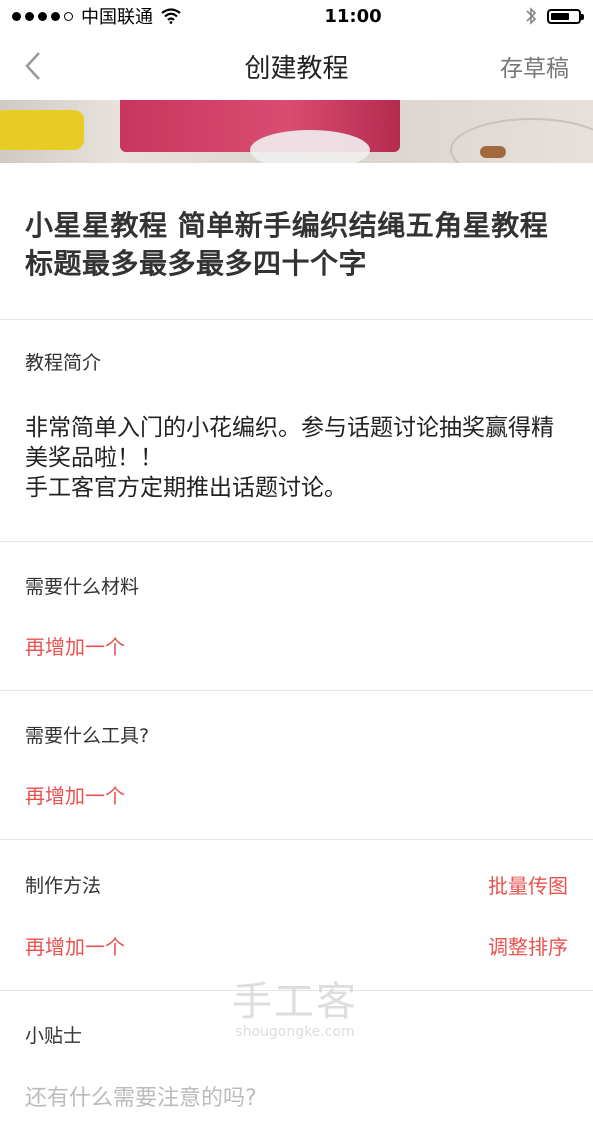 The width and height of the screenshot is (593, 1142). Describe the element at coordinates (63, 363) in the screenshot. I see `intro-label: 教程简介` at that location.